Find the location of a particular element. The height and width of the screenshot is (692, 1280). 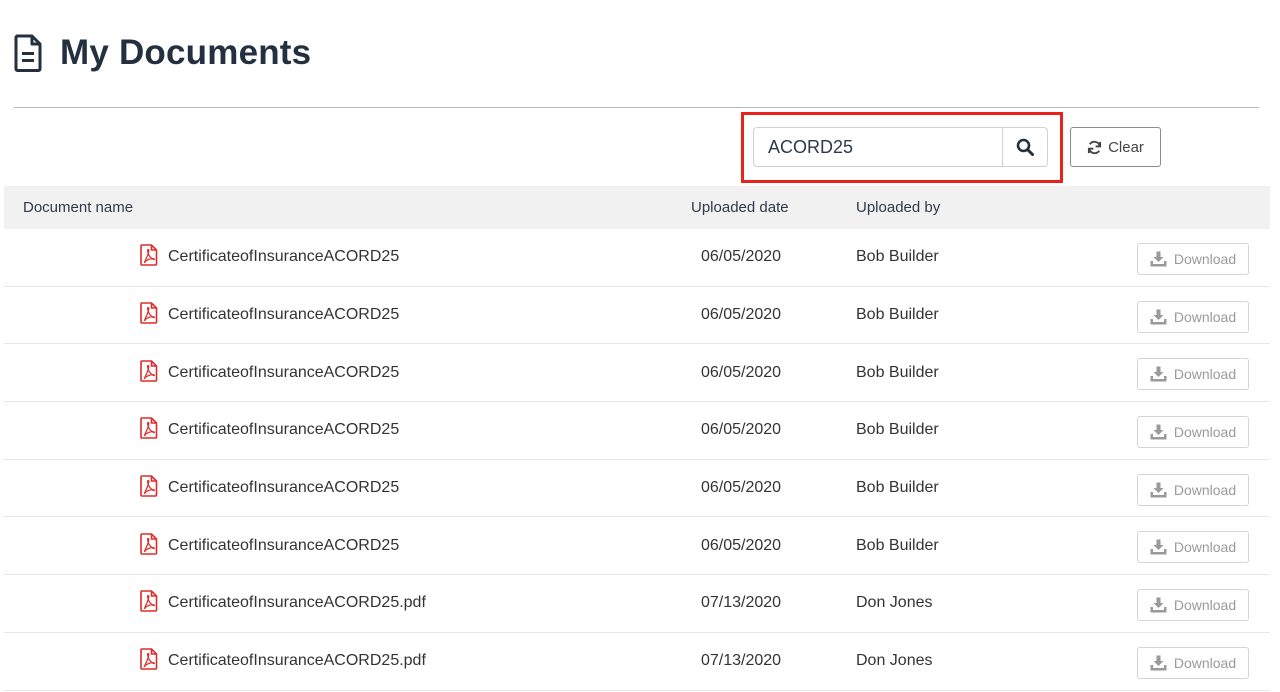

search-bar is located at coordinates (900, 147).